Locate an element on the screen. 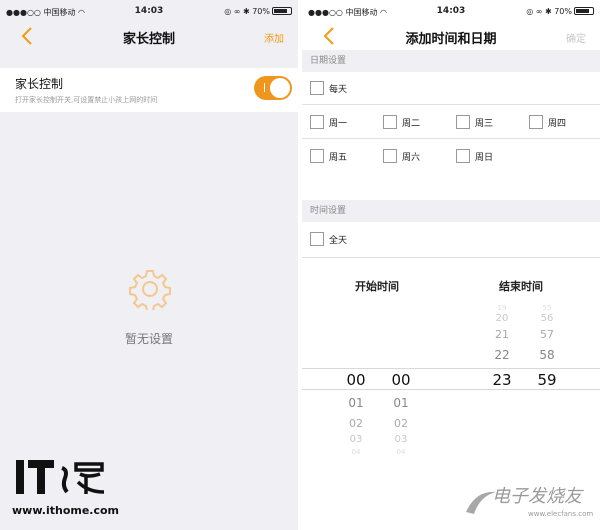 This screenshot has height=530, width=600. setting-title: 家长控制 is located at coordinates (39, 84).